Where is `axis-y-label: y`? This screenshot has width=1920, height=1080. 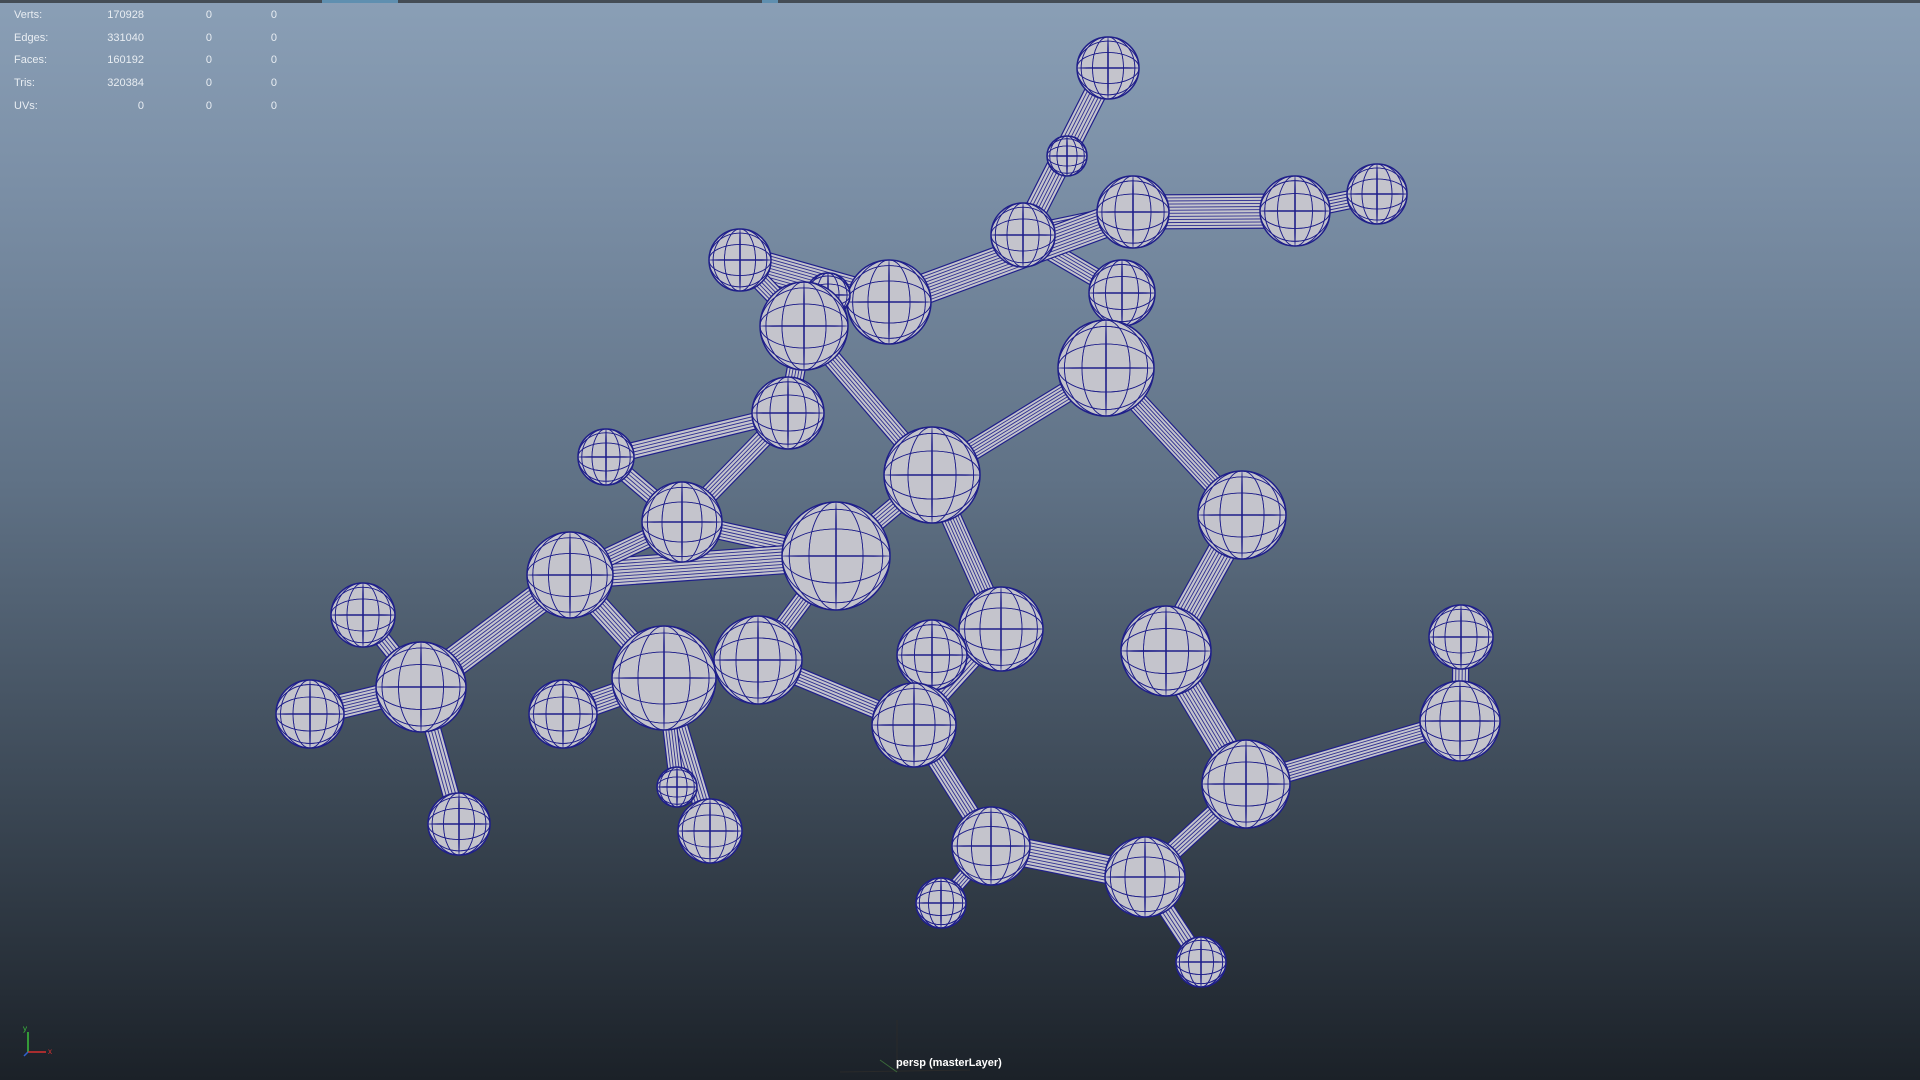
axis-y-label: y is located at coordinates (25, 1028).